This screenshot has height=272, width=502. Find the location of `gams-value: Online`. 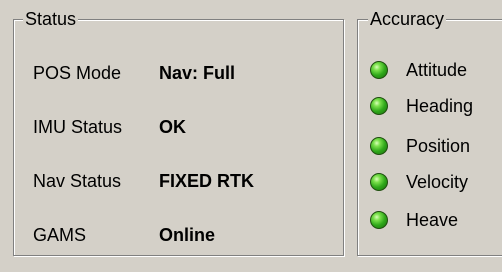

gams-value: Online is located at coordinates (187, 235).